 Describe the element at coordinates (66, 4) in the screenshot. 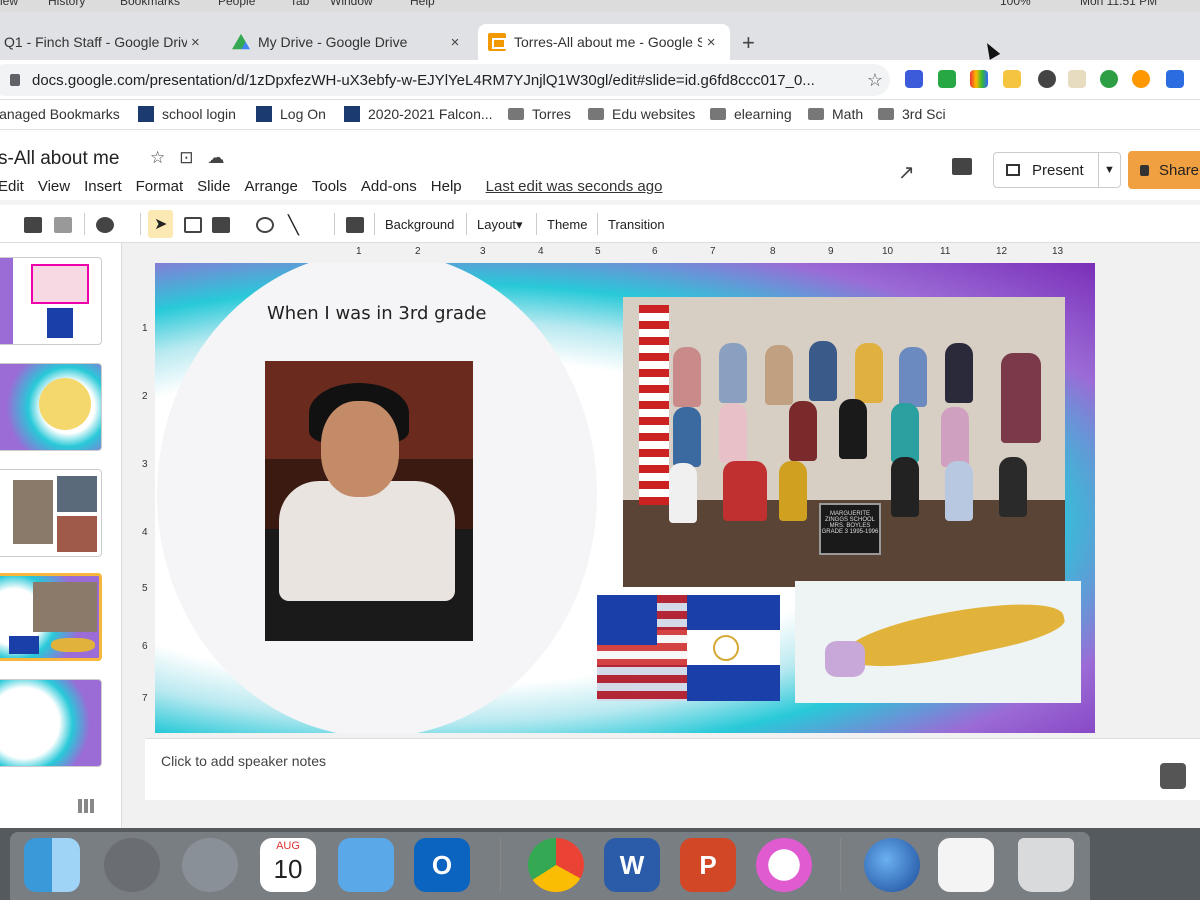

I see `menu-history: History` at that location.